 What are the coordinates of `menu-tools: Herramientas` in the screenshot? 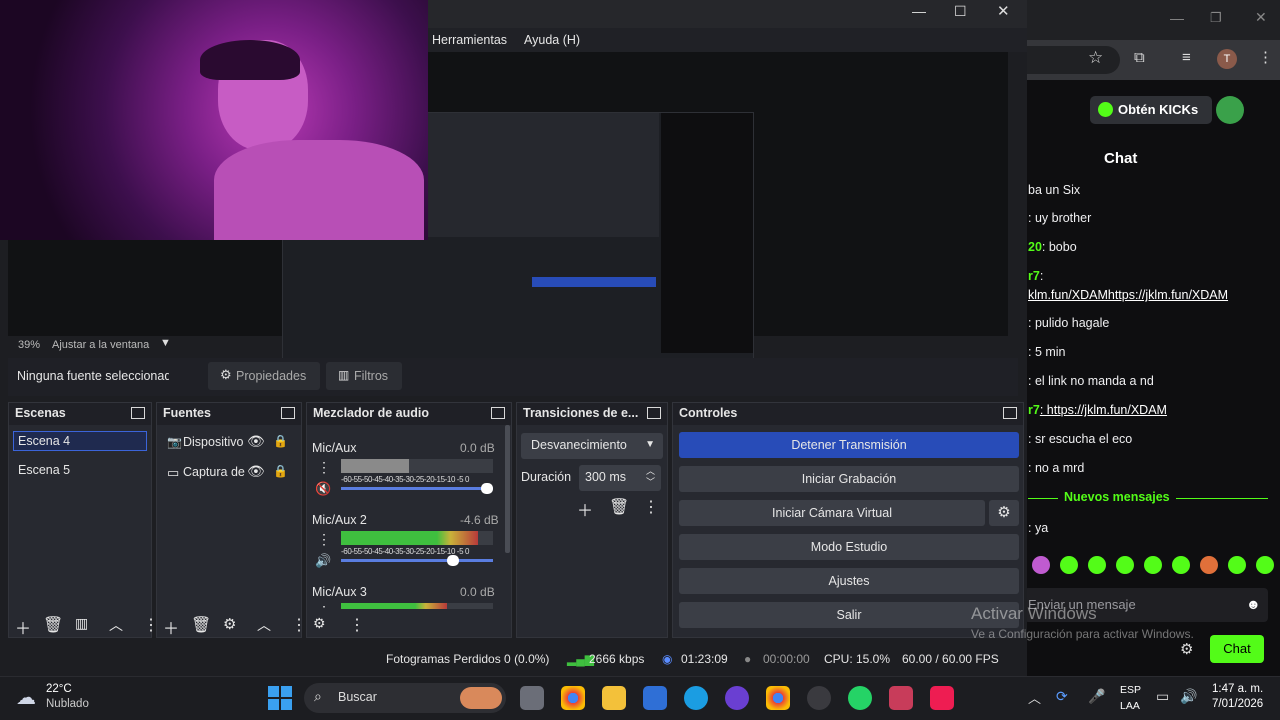 It's located at (469, 40).